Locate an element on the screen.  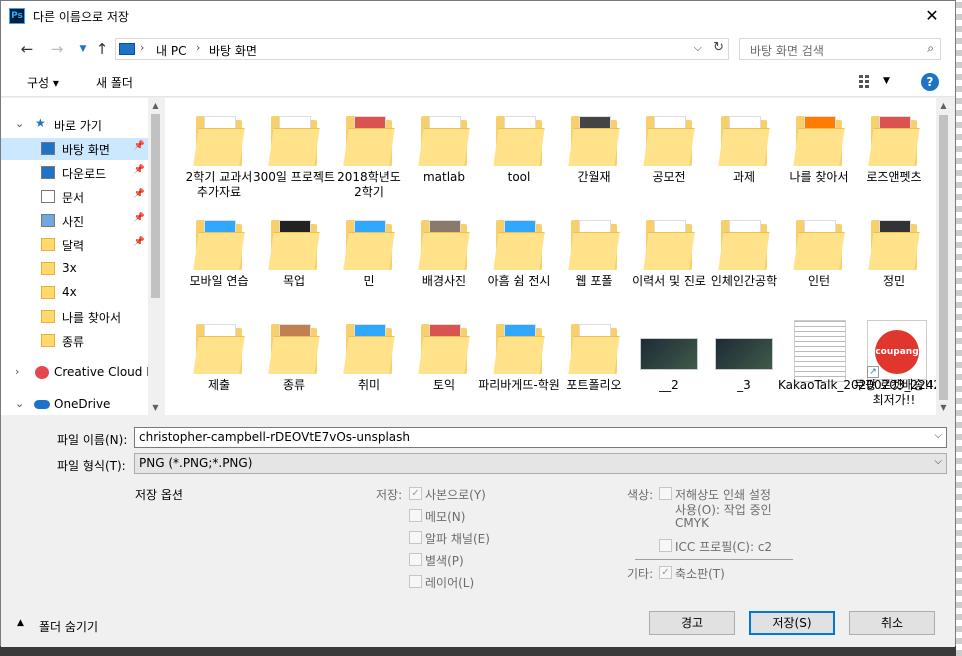
nav-scrollbar: ▲ ▼ is located at coordinates (155, 256).